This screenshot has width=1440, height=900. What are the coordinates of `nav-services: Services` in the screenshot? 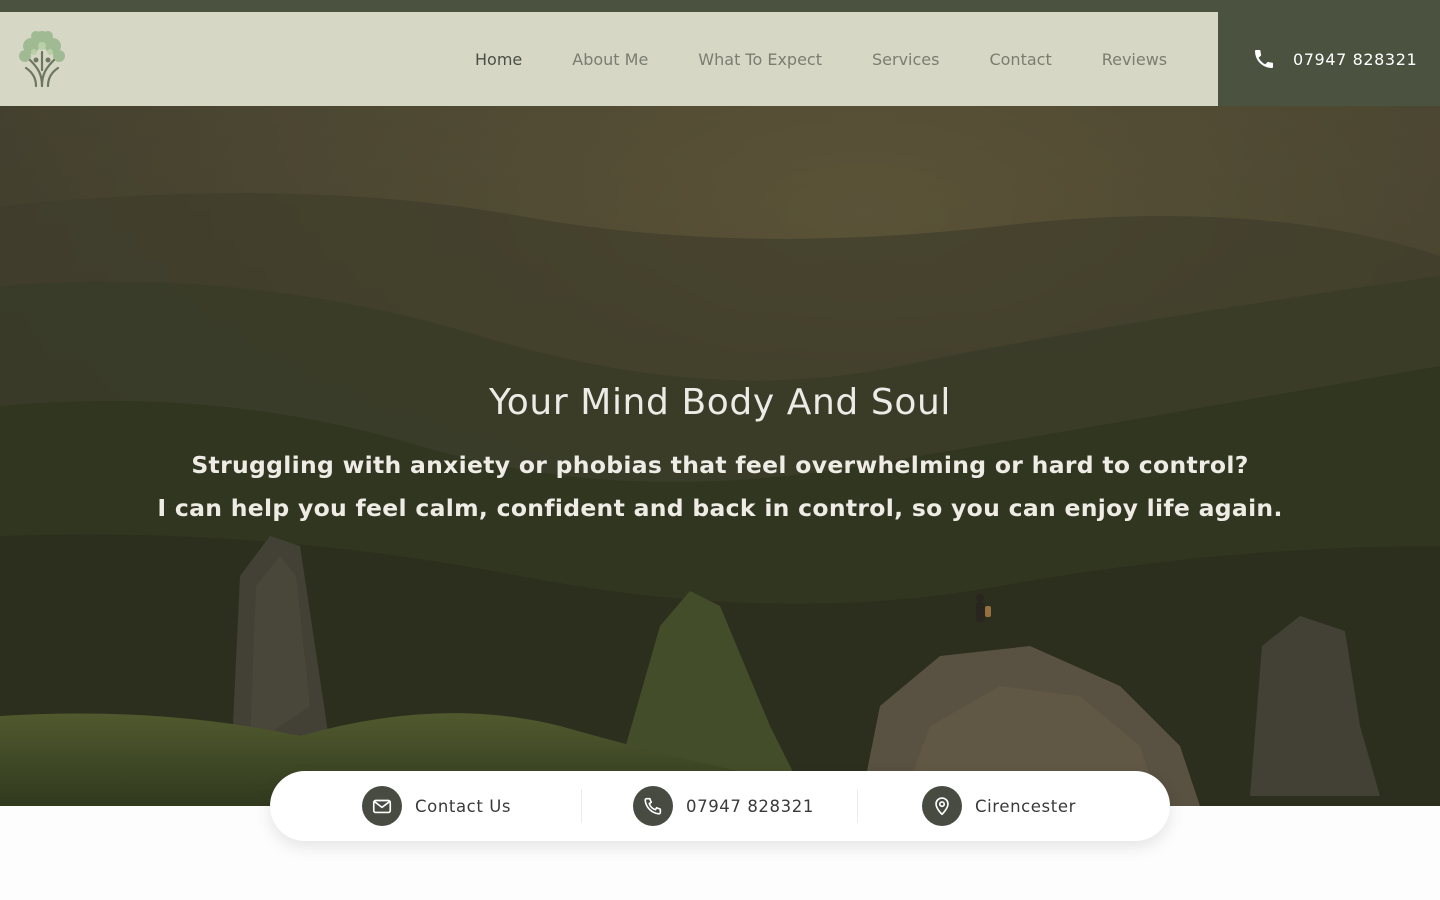 It's located at (905, 59).